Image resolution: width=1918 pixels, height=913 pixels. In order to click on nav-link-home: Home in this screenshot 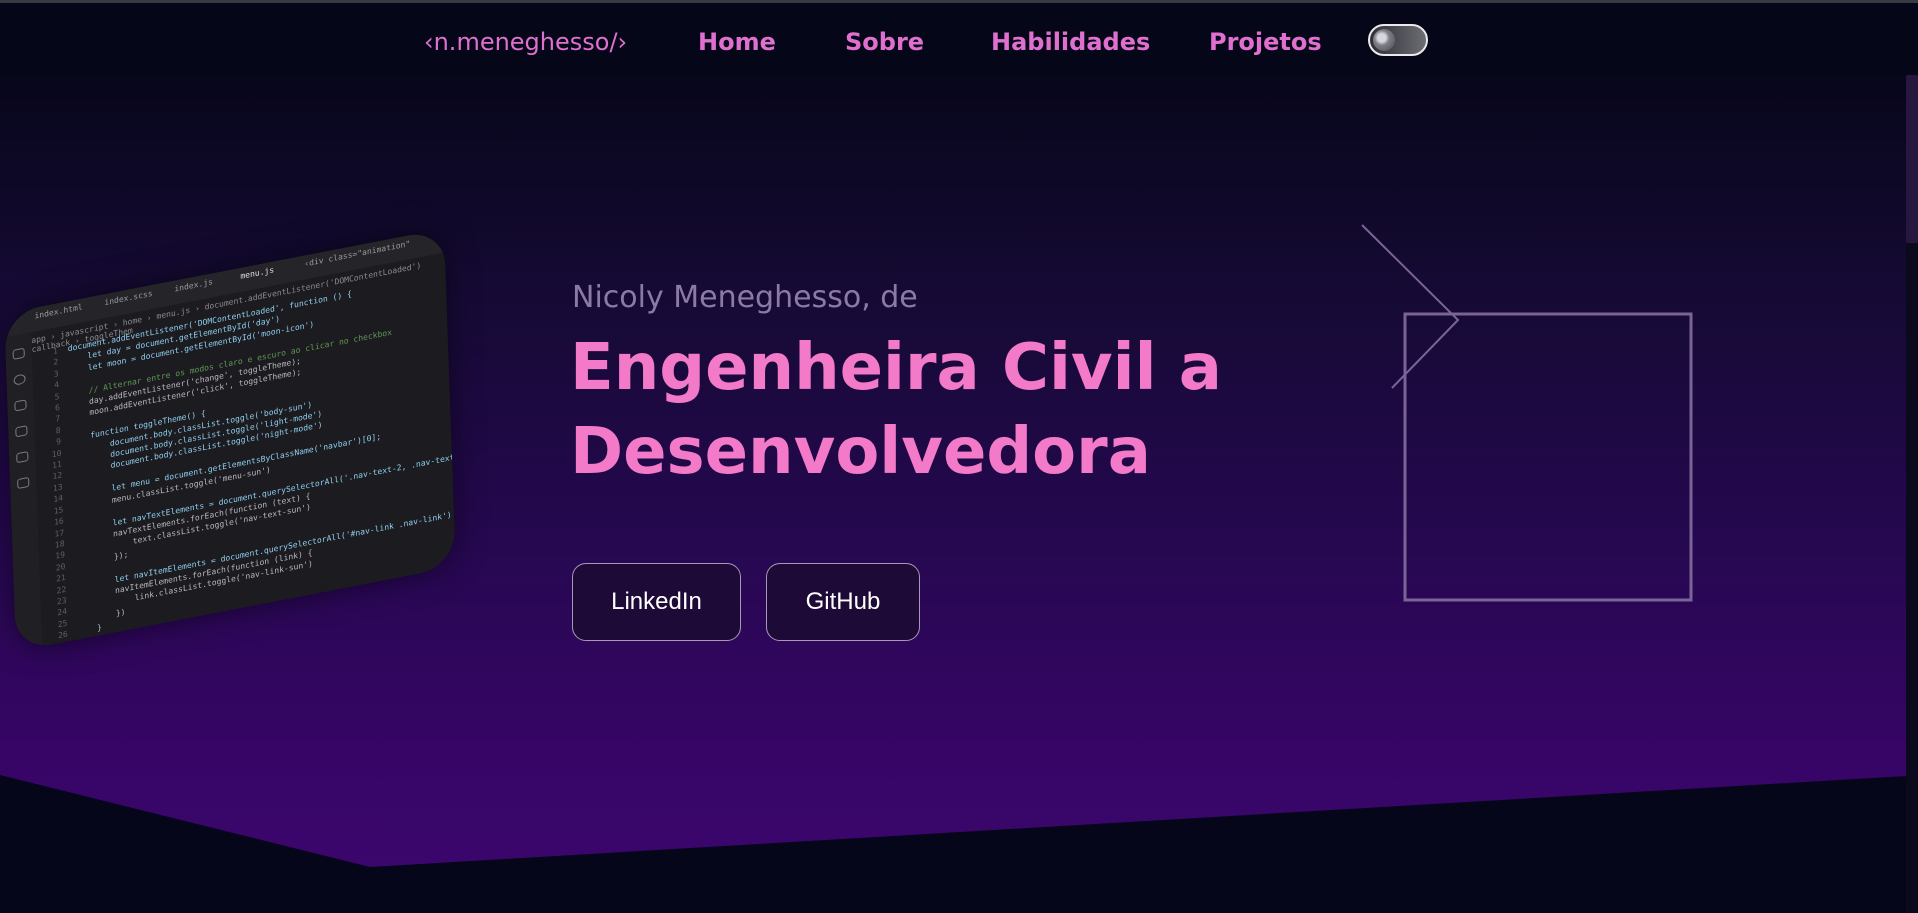, I will do `click(737, 42)`.